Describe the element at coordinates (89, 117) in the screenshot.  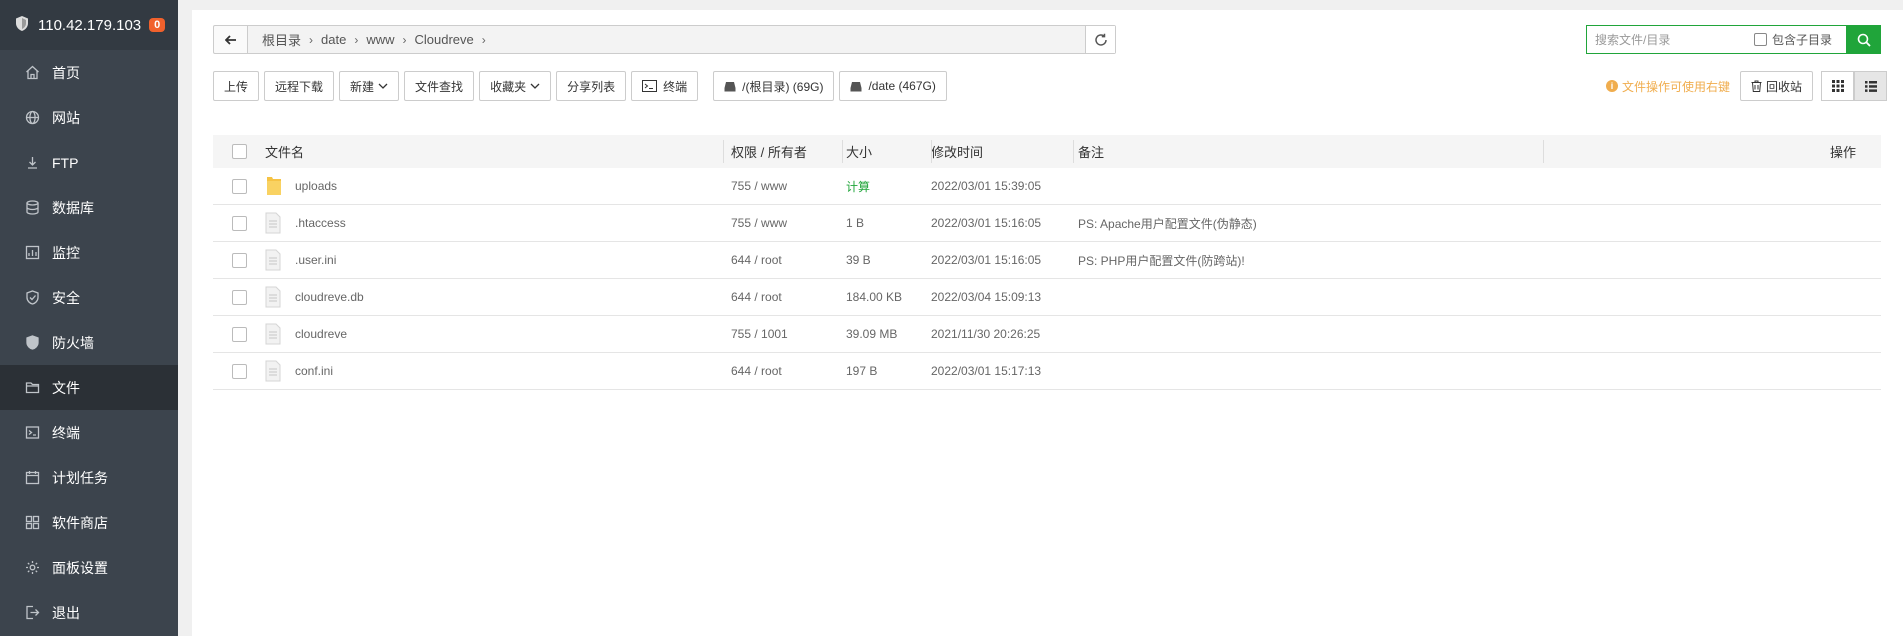
I see `sidebar-item: 网站` at that location.